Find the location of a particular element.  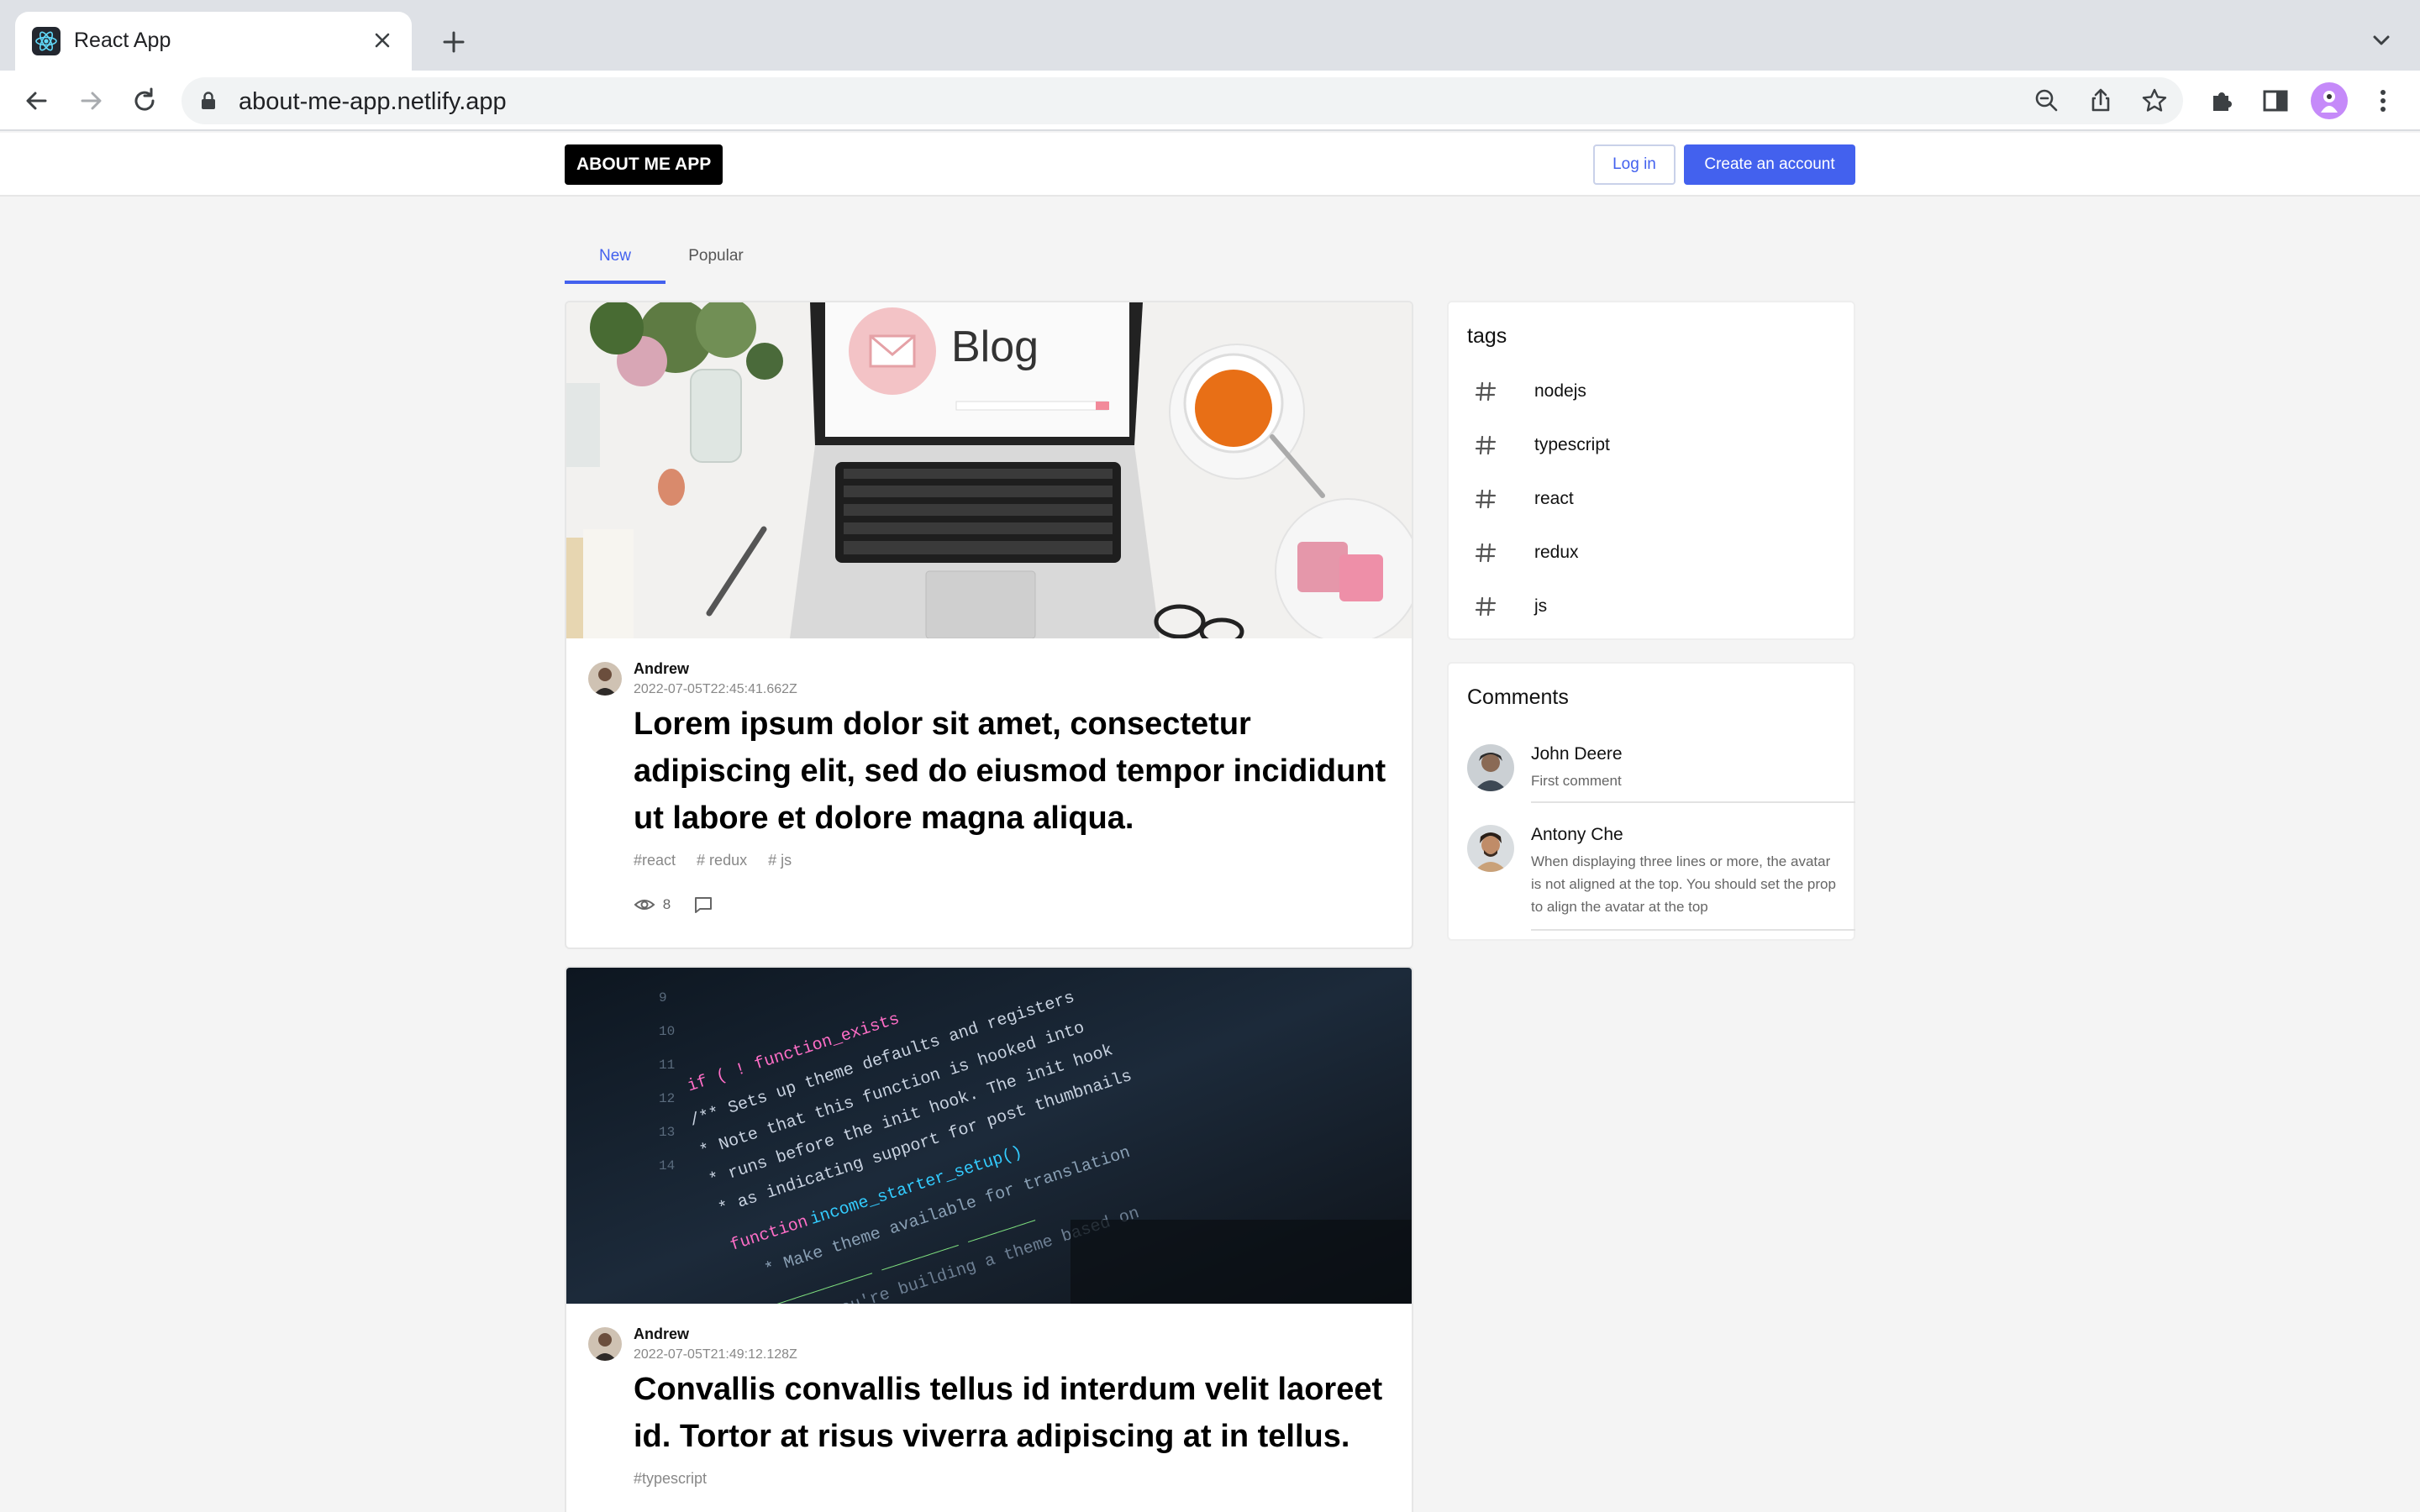

svg-text: Blog is located at coordinates (995, 347).